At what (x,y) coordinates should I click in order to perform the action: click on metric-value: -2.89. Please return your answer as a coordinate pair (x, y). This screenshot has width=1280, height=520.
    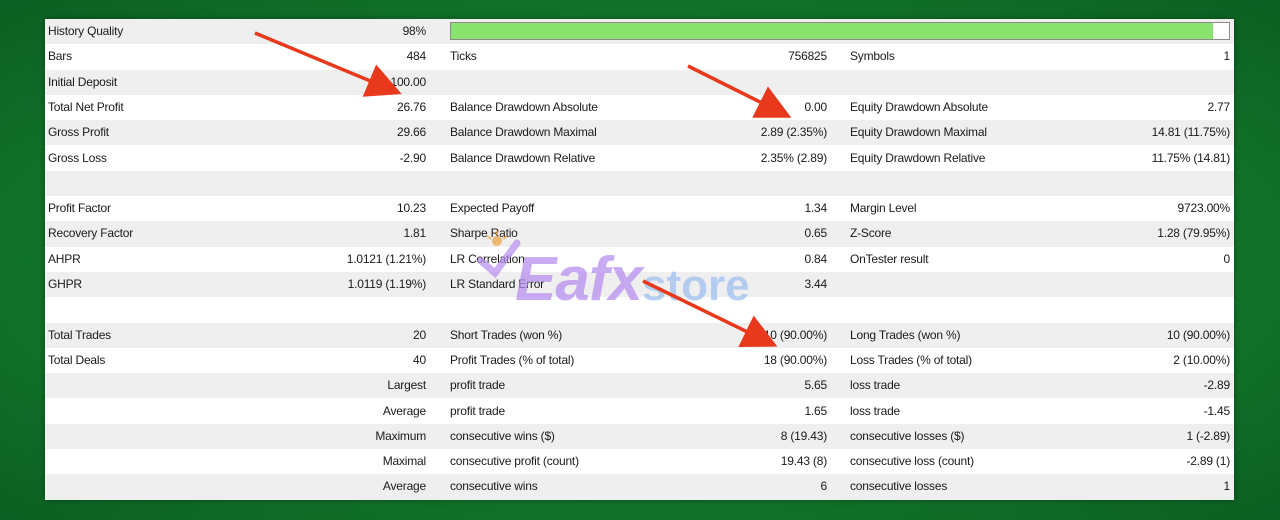
    Looking at the image, I should click on (1217, 385).